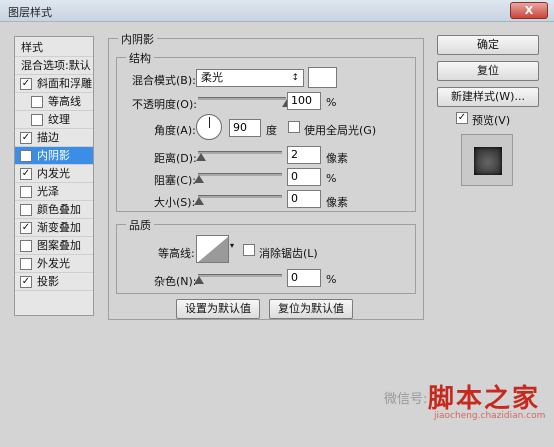 This screenshot has width=554, height=447. I want to click on style-list-item: 外发光, so click(54, 264).